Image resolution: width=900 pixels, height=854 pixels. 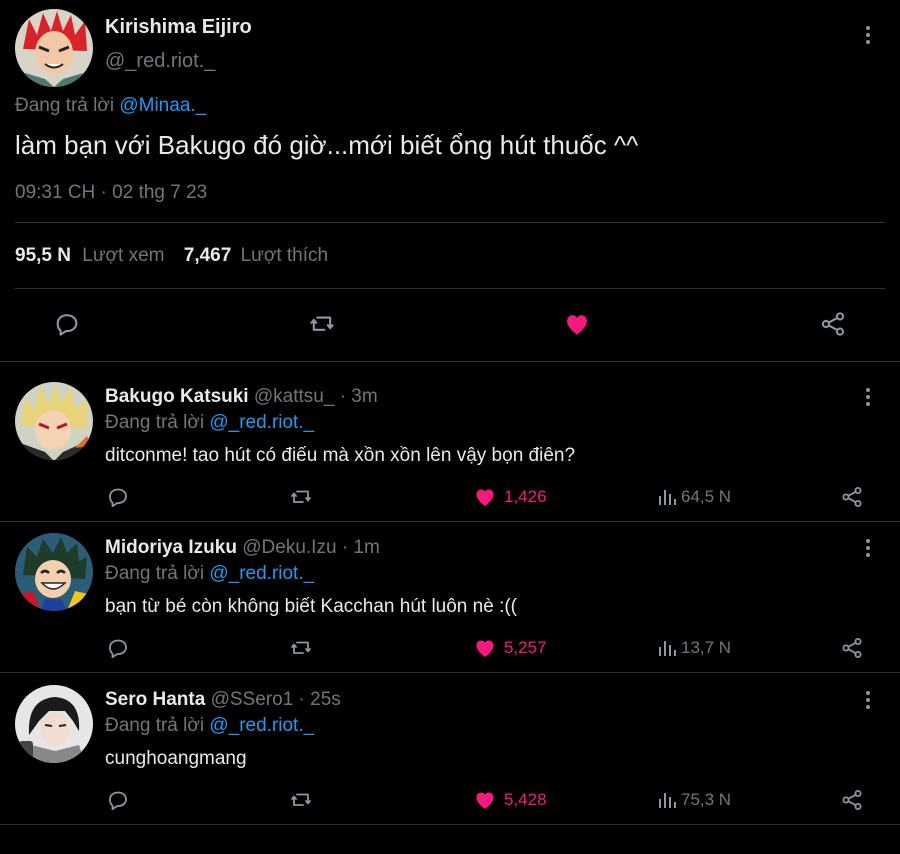 I want to click on views-button: 75,3 N, so click(x=694, y=800).